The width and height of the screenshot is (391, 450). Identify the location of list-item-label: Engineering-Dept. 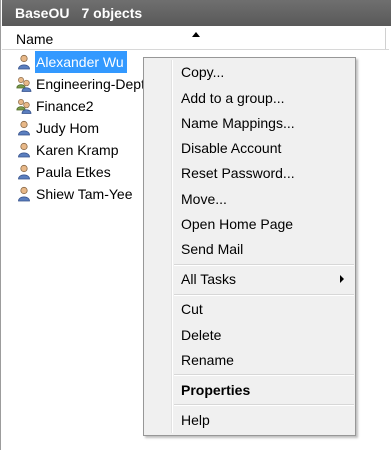
(90, 84).